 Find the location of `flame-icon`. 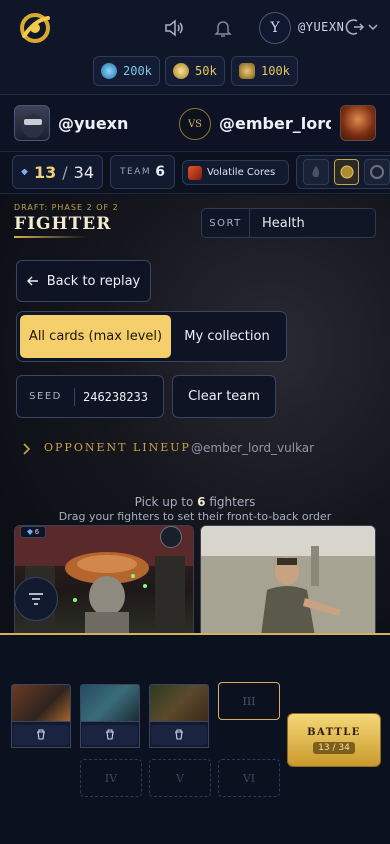

flame-icon is located at coordinates (315, 171).